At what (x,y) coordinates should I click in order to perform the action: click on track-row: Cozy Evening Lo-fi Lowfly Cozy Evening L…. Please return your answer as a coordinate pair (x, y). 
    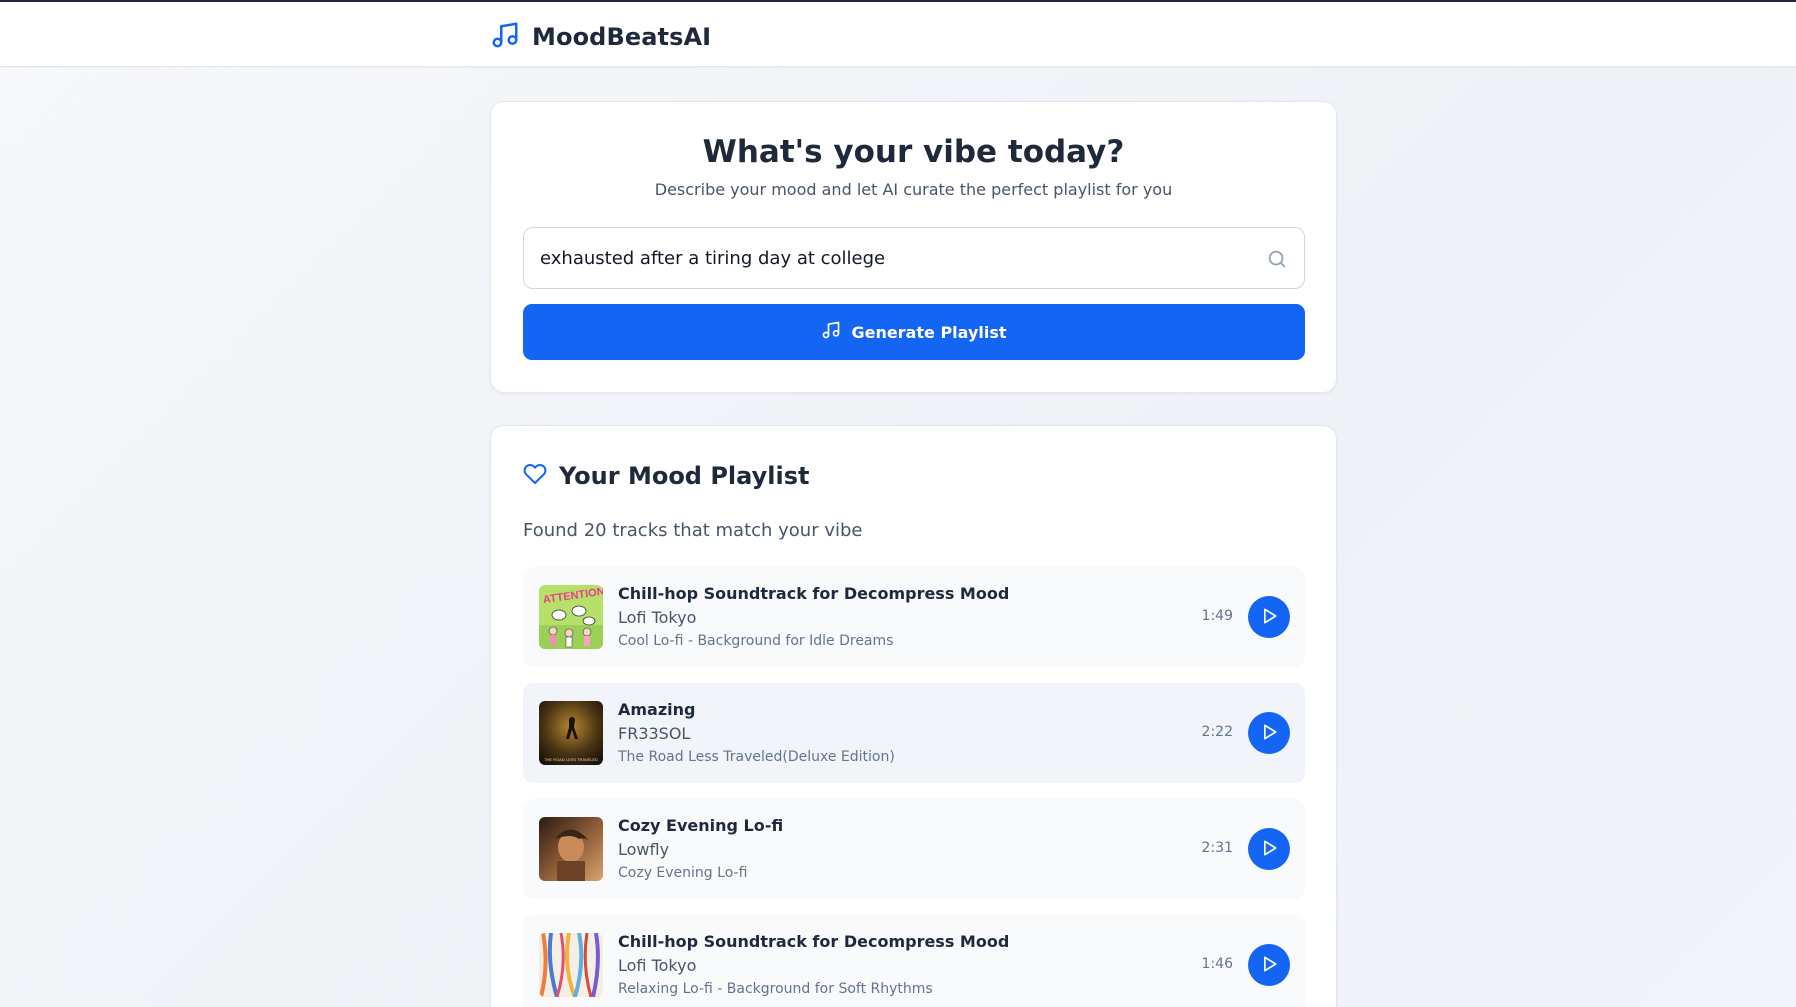
    Looking at the image, I should click on (914, 849).